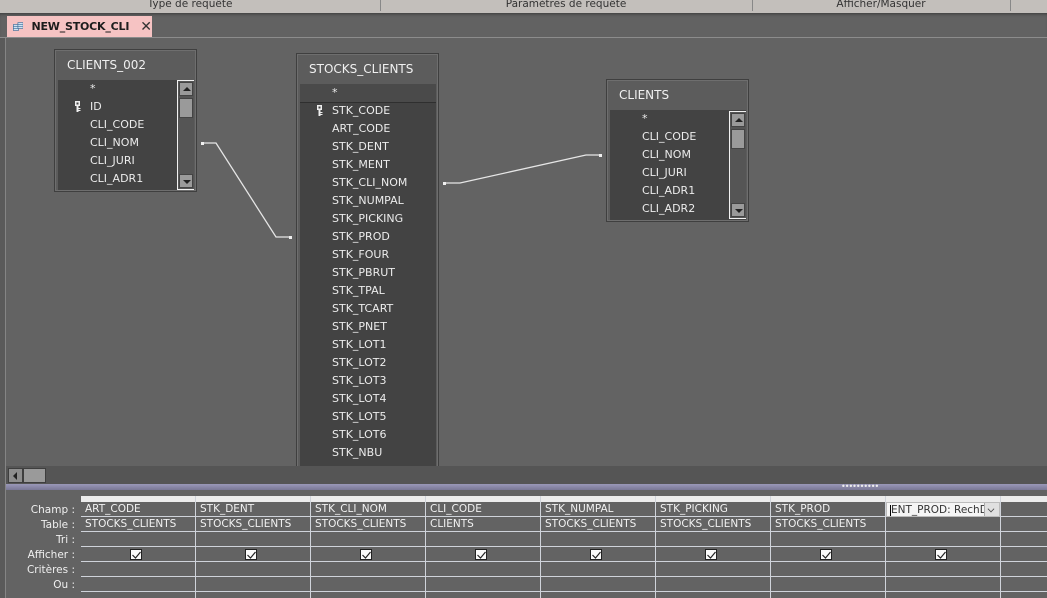 The width and height of the screenshot is (1047, 598). Describe the element at coordinates (943, 509) in the screenshot. I see `grid-cell-field-editor: ENT_PROD: RechD` at that location.